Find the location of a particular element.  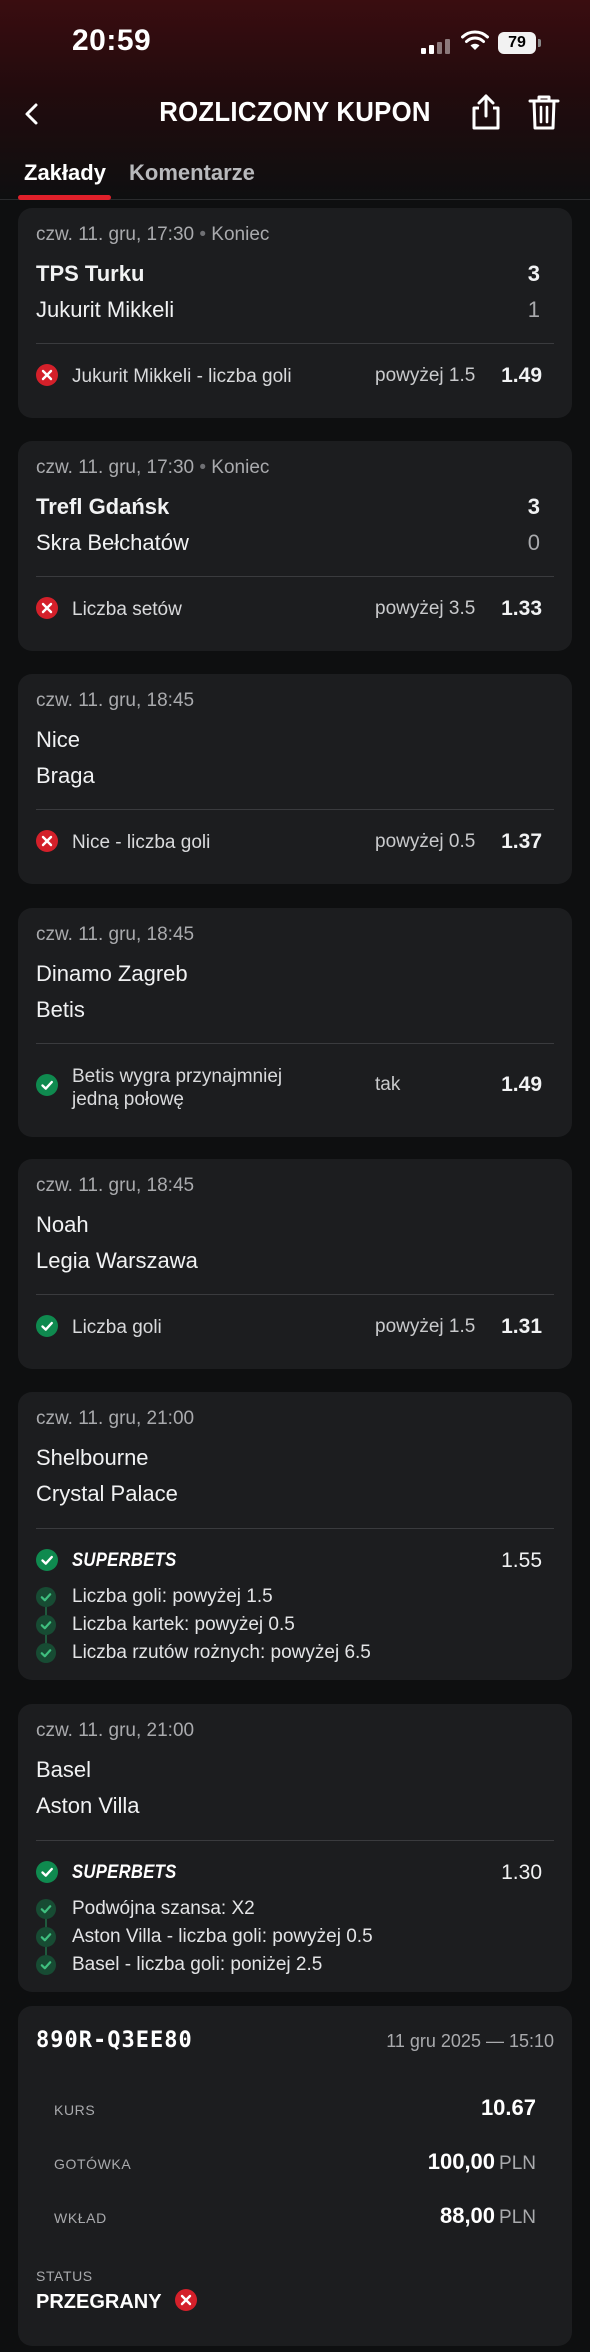

status-bar: 20:59 79 is located at coordinates (295, 43).